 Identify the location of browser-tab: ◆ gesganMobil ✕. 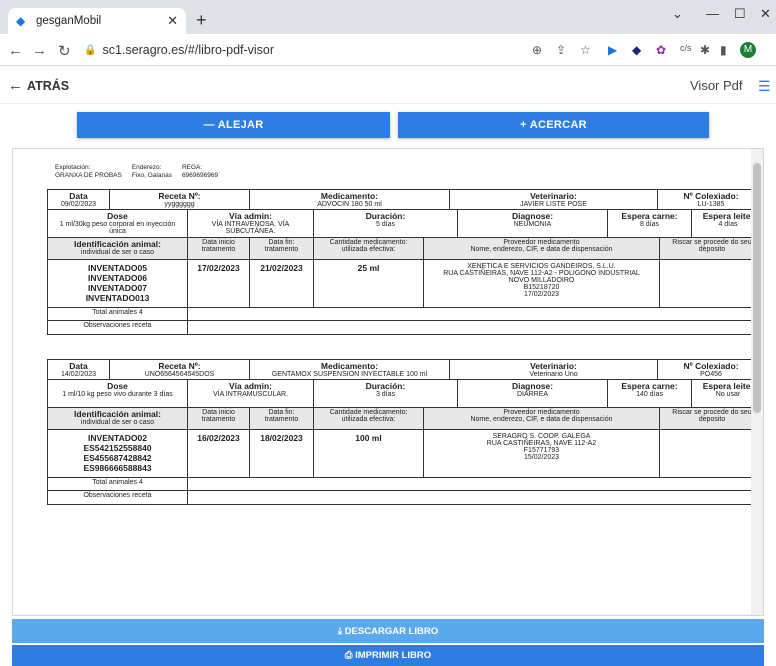
(97, 21).